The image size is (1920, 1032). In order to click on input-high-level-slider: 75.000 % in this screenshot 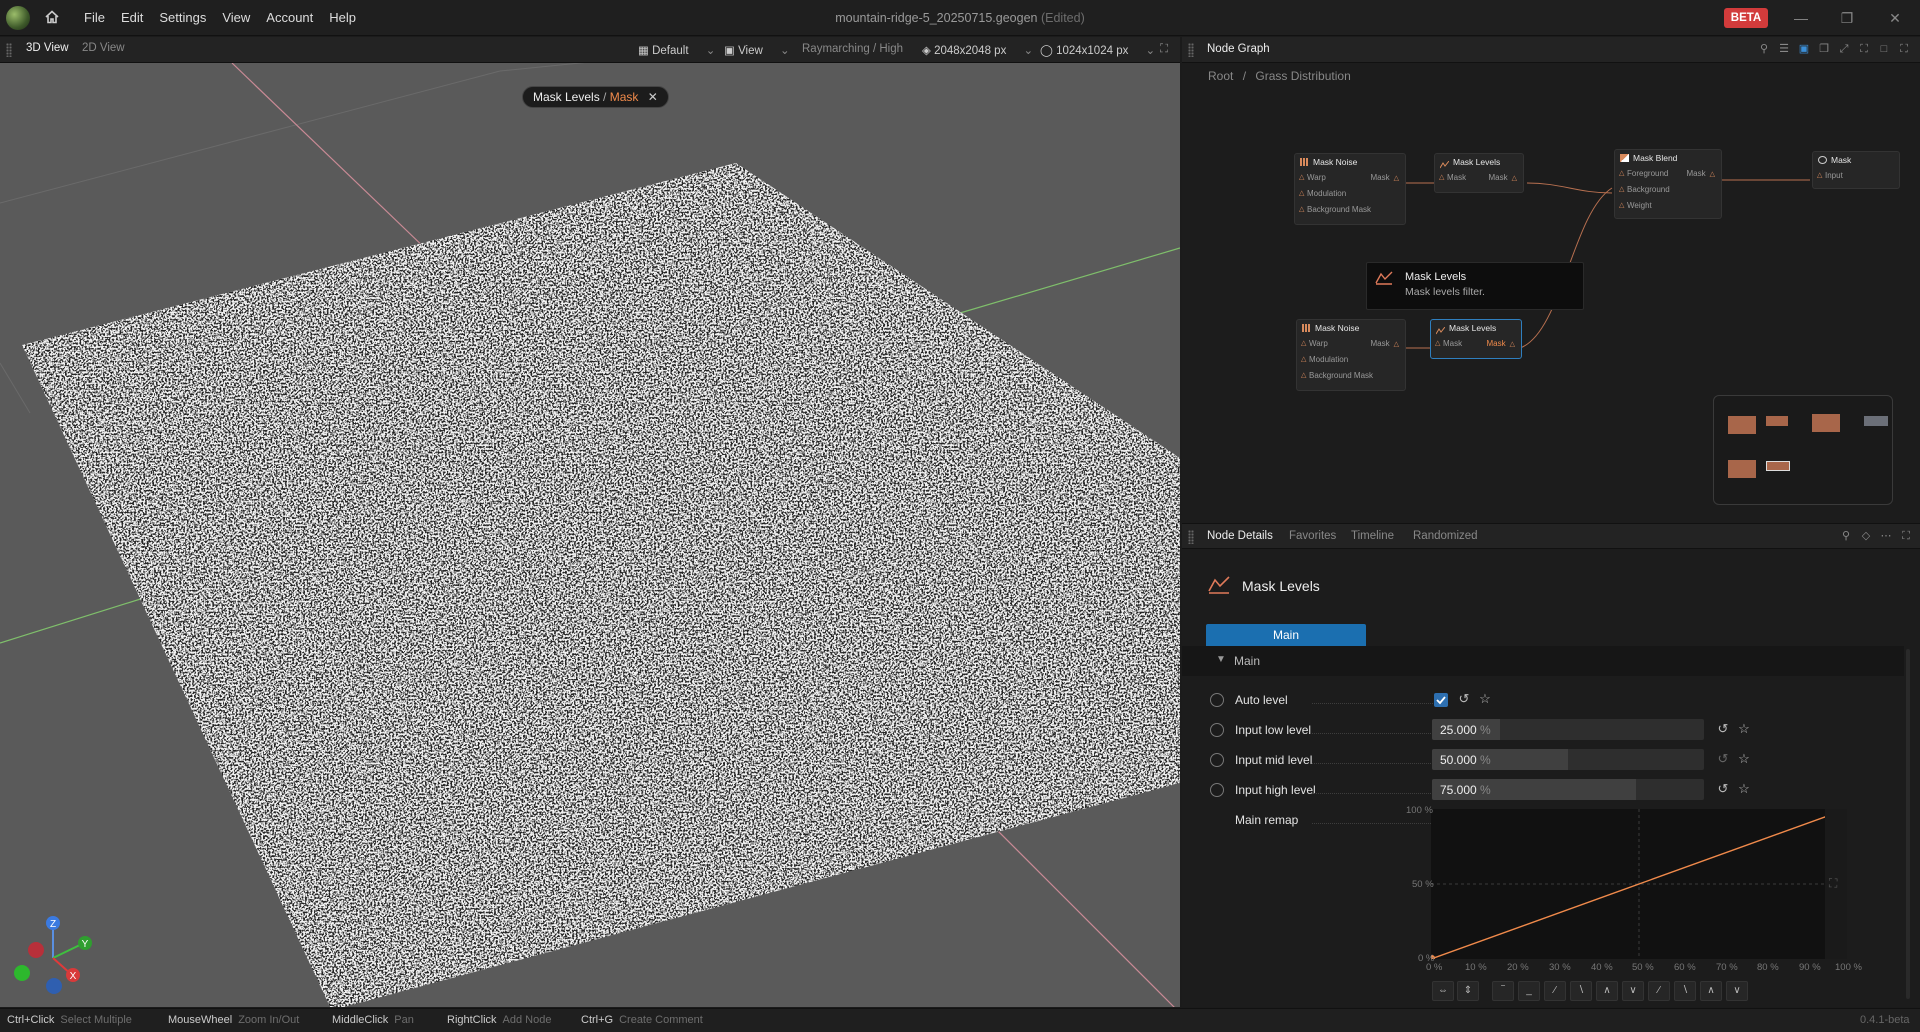, I will do `click(1568, 789)`.